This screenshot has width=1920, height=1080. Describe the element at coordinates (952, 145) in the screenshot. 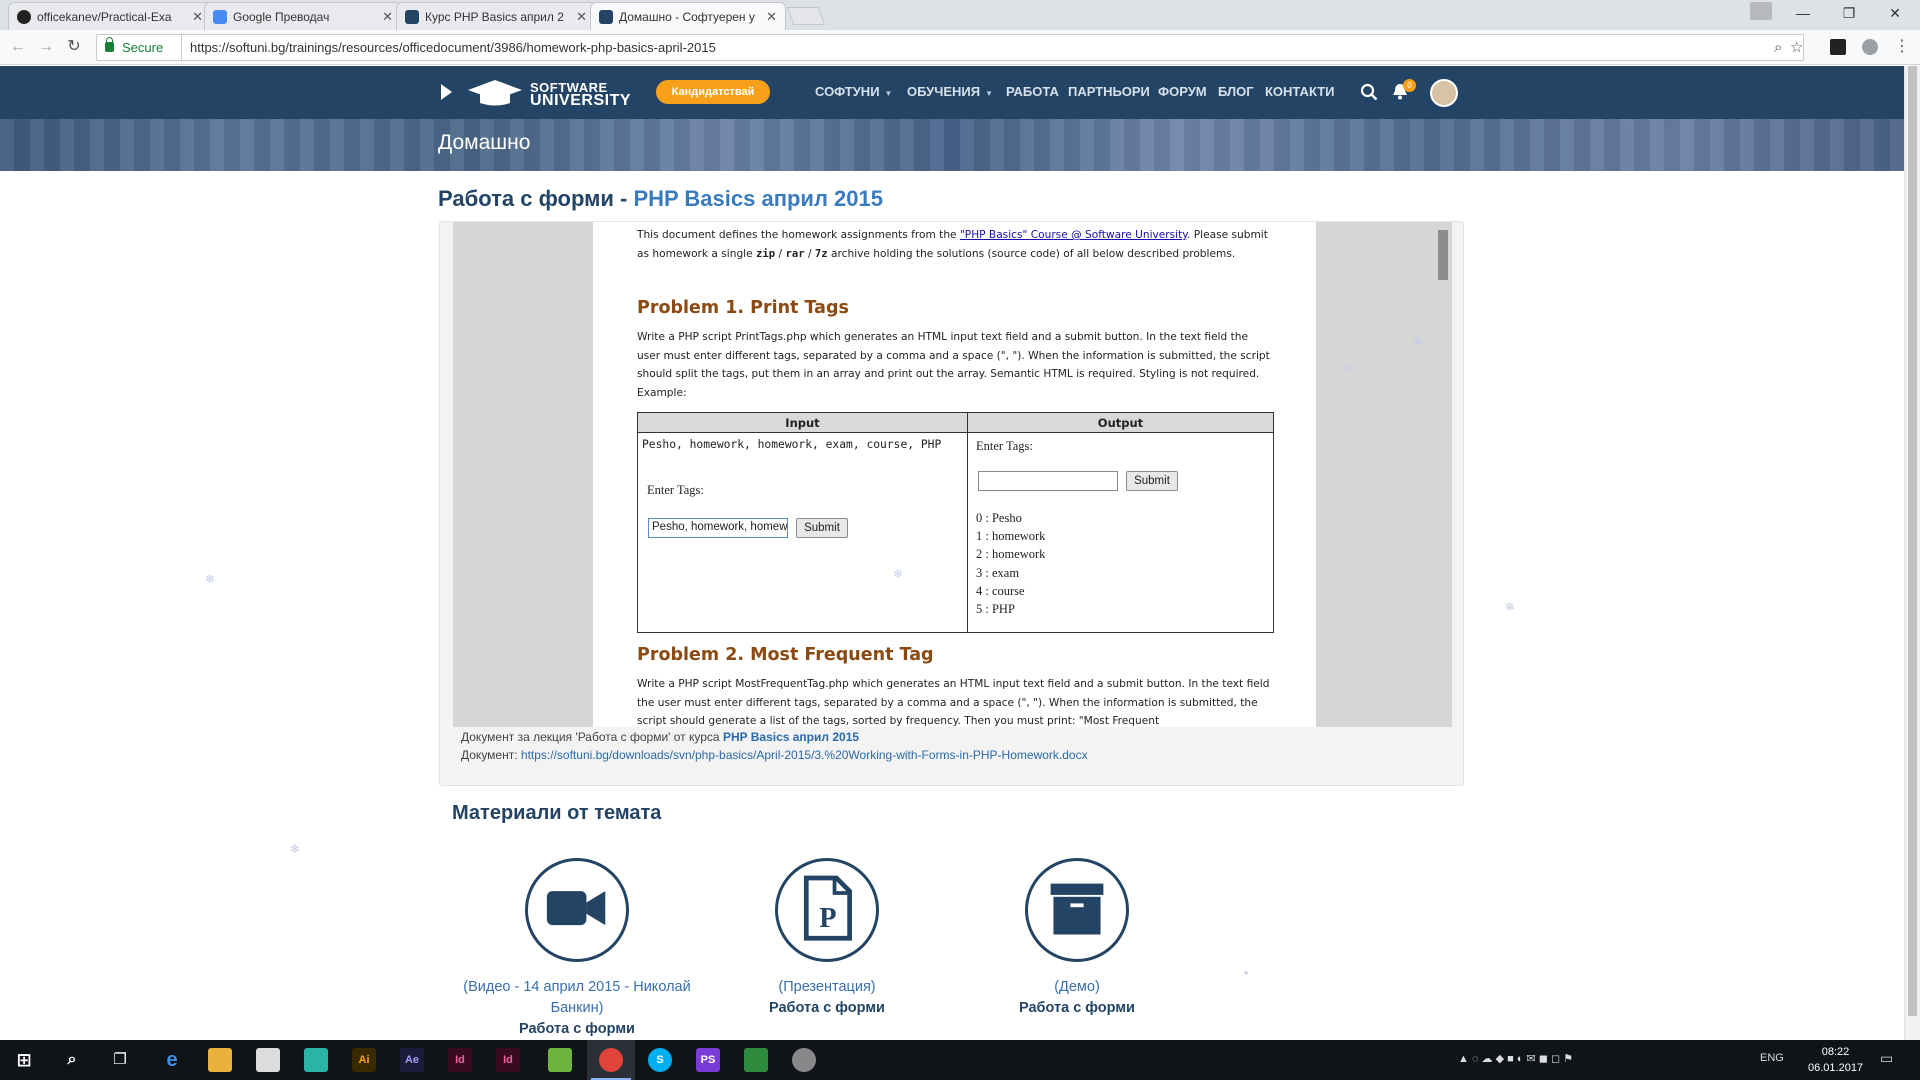

I see `page-banner: Домашно` at that location.